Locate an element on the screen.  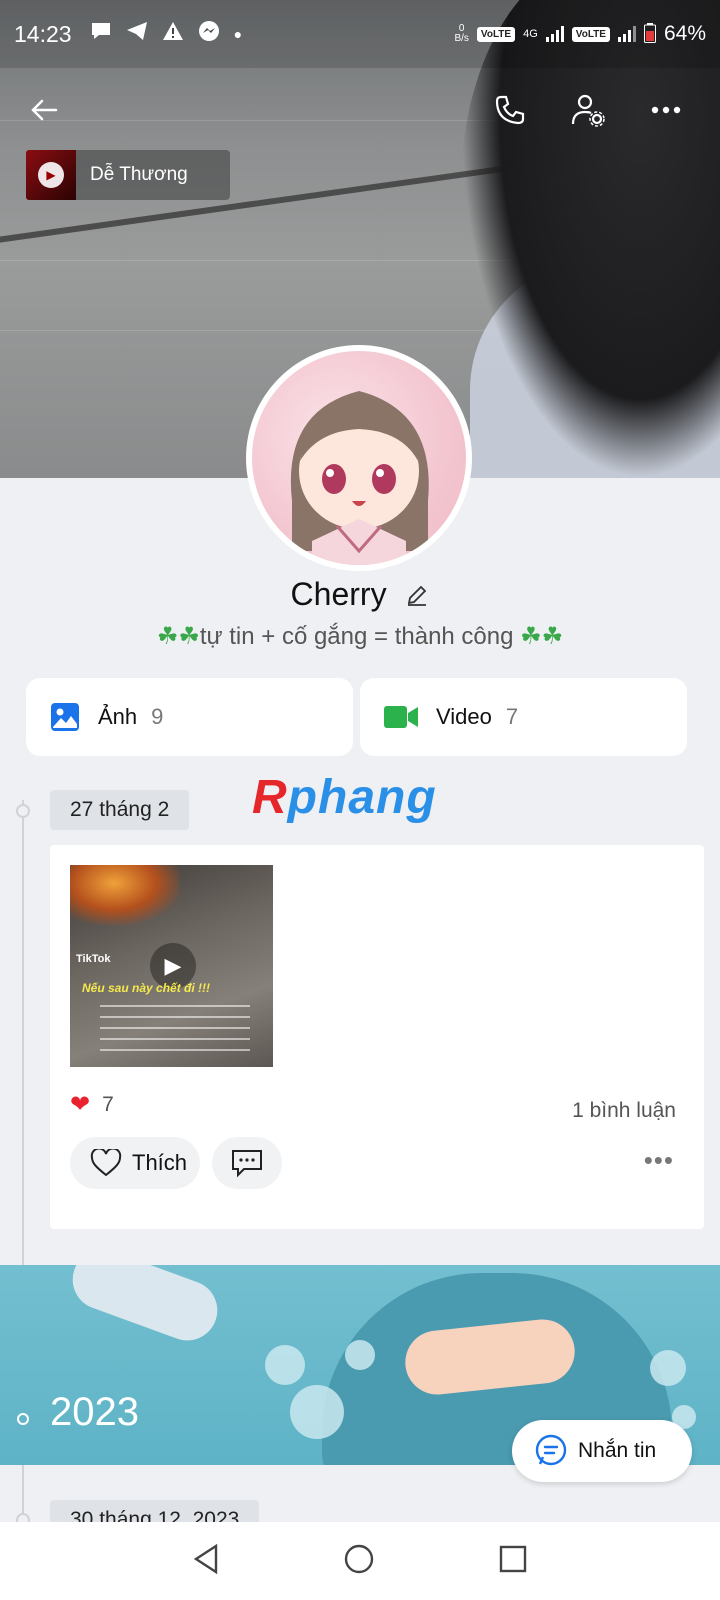
nav-home-button is located at coordinates (359, 1561).